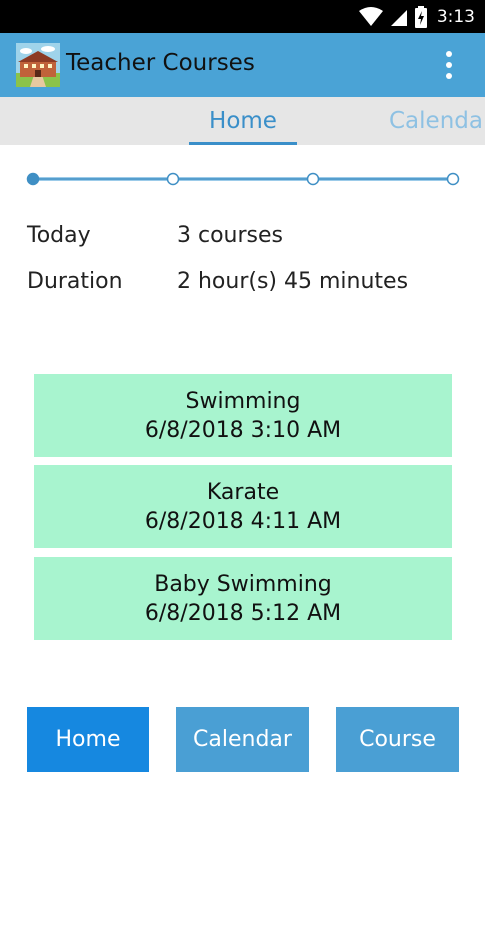 Image resolution: width=485 pixels, height=935 pixels. Describe the element at coordinates (243, 613) in the screenshot. I see `course-datetime: 6/8/2018 5:12 AM` at that location.